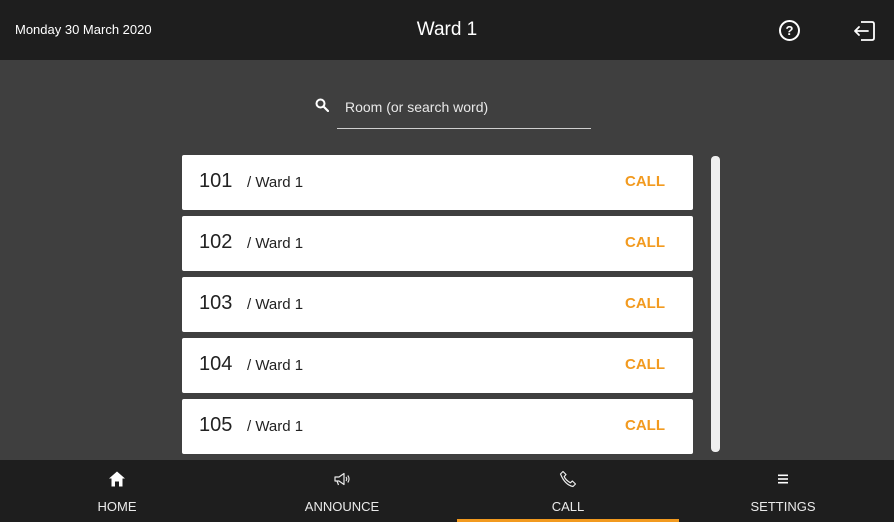 This screenshot has width=894, height=522. What do you see at coordinates (437, 243) in the screenshot?
I see `room-row-102: 102 / Ward 1 CALL` at bounding box center [437, 243].